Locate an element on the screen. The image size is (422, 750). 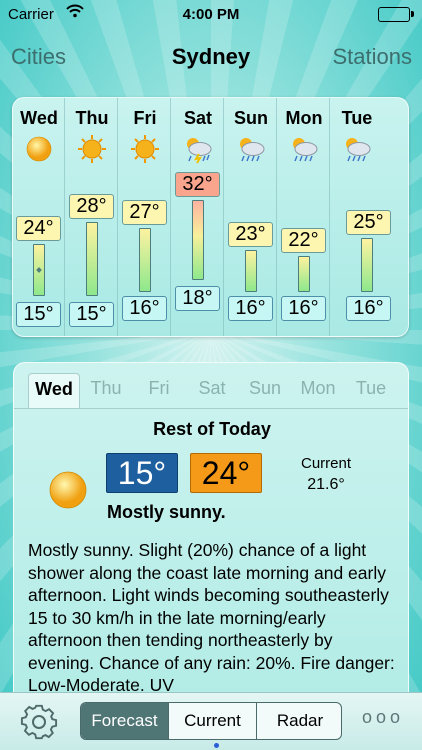
day-column-tue: Tue 25° 16° is located at coordinates (361, 217).